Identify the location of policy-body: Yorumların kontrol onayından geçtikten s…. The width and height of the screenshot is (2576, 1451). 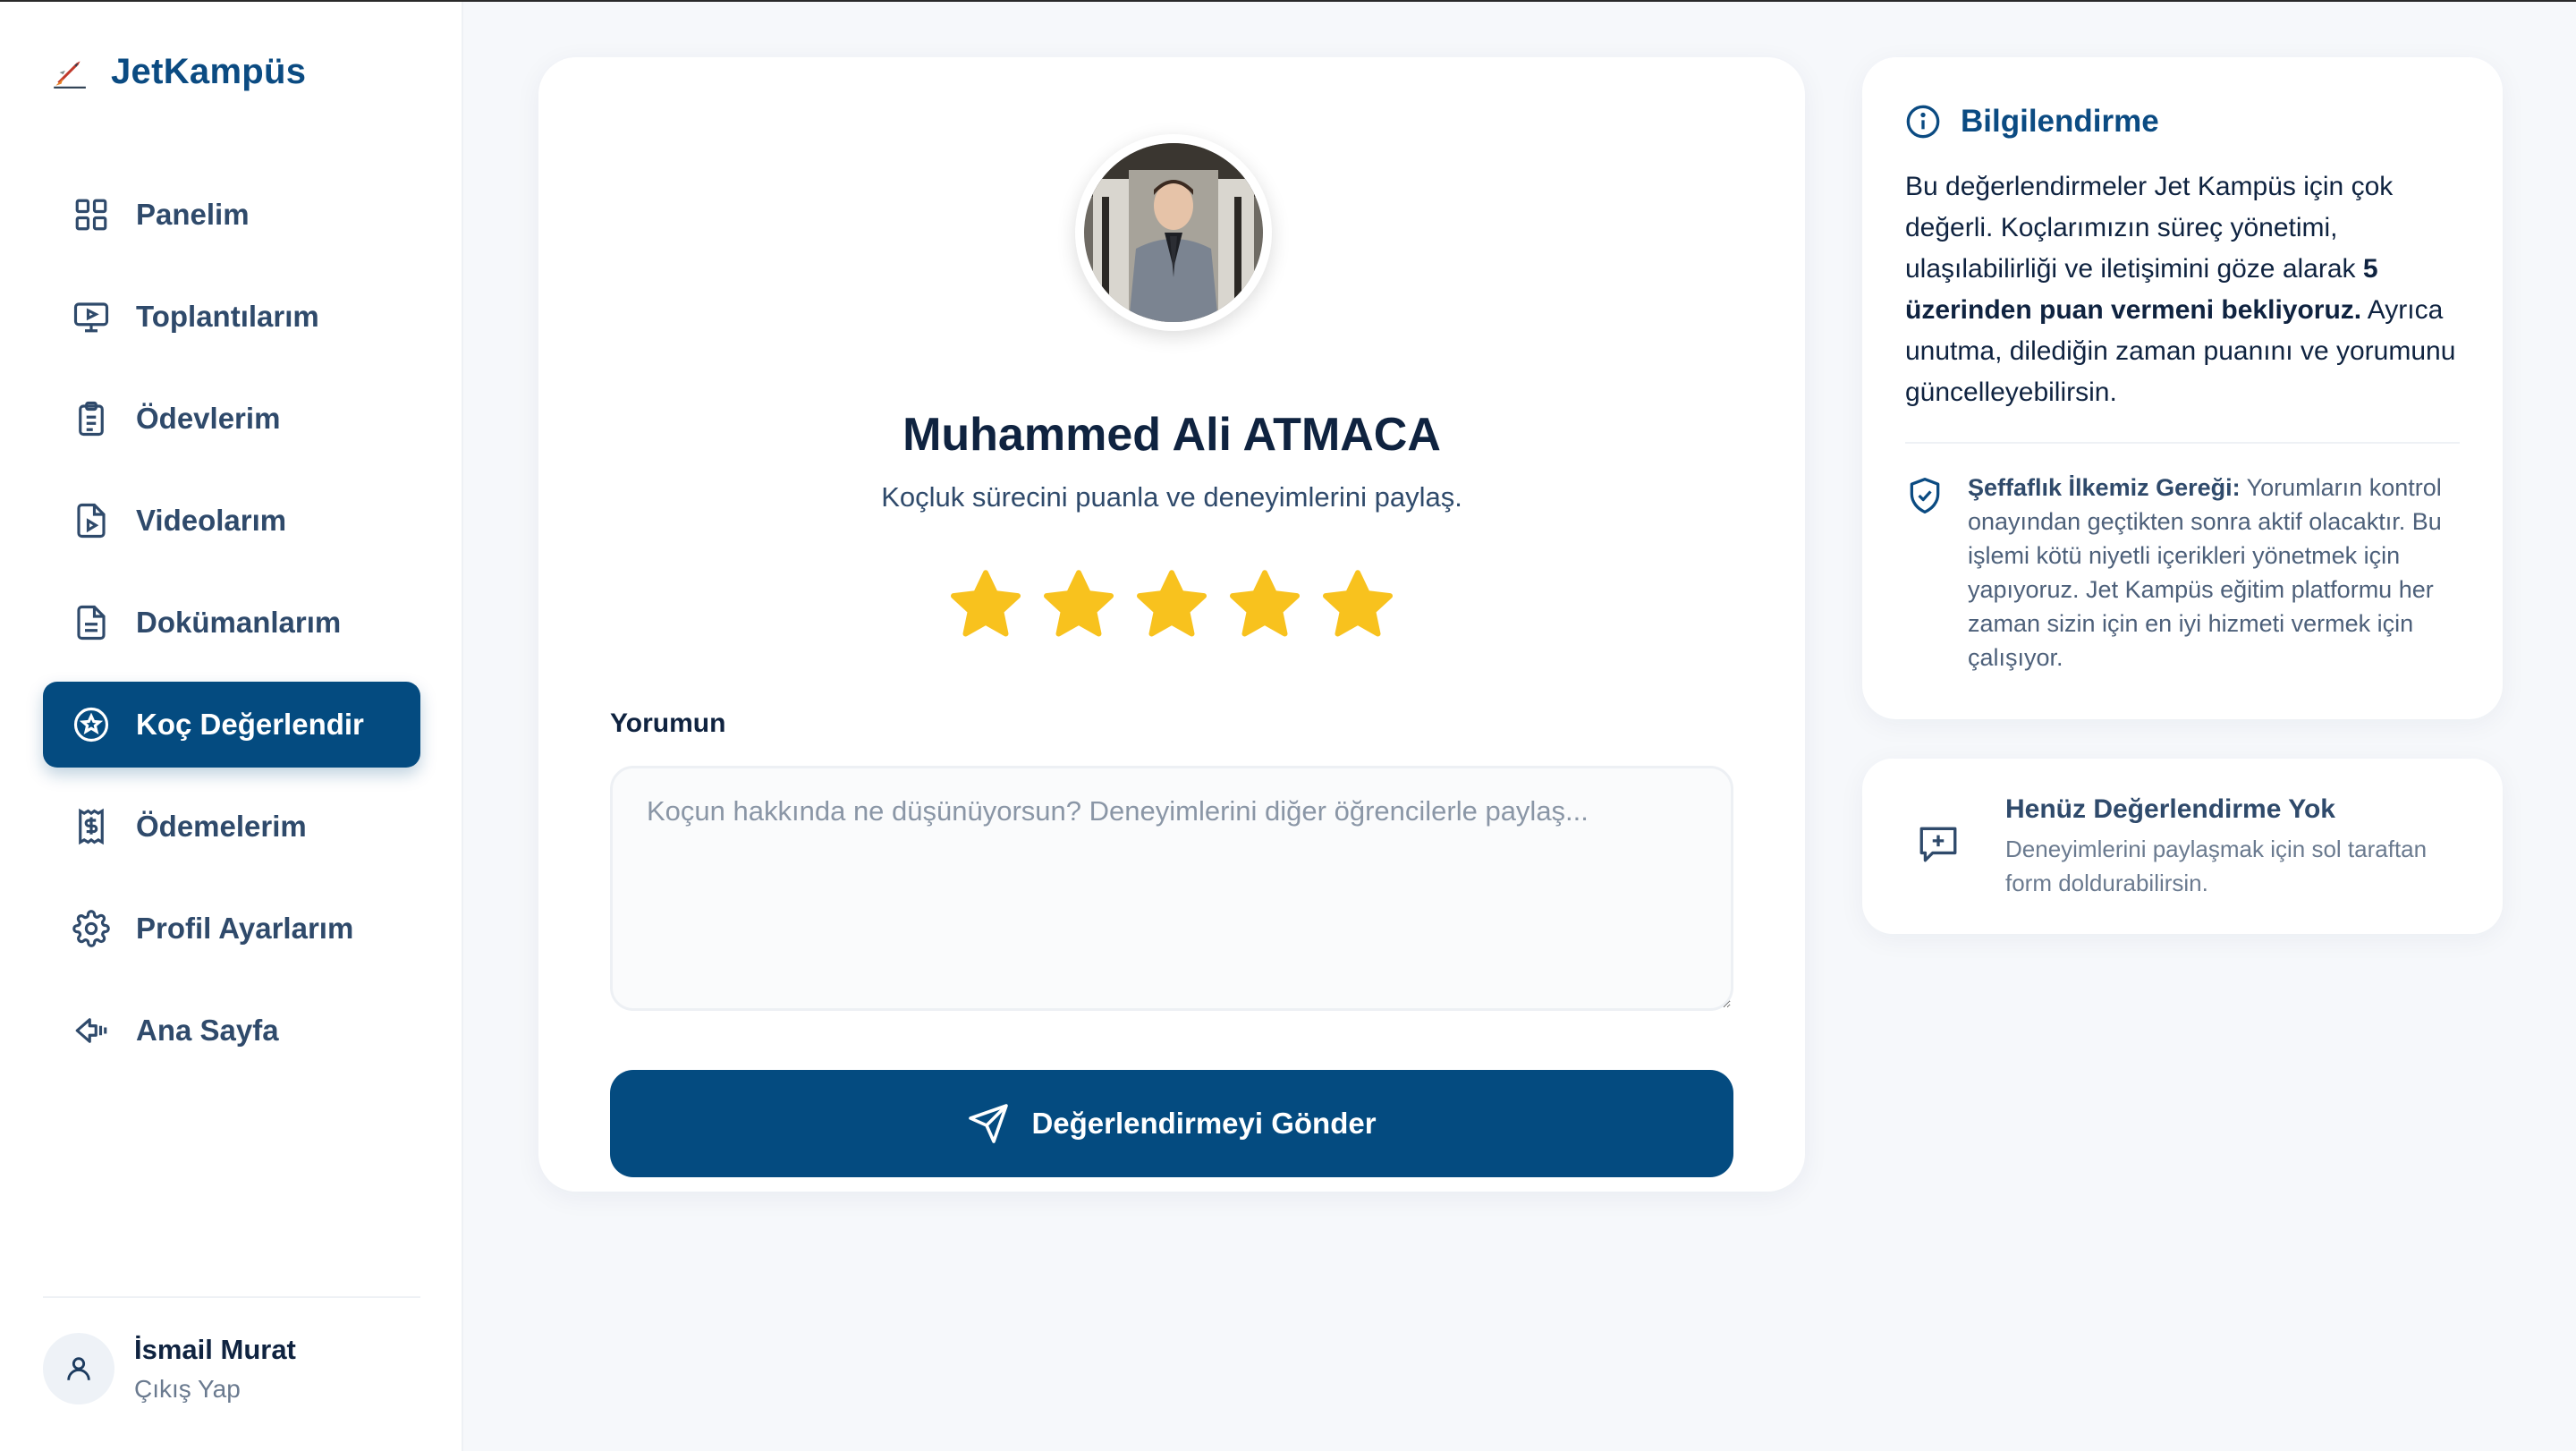
(2205, 572).